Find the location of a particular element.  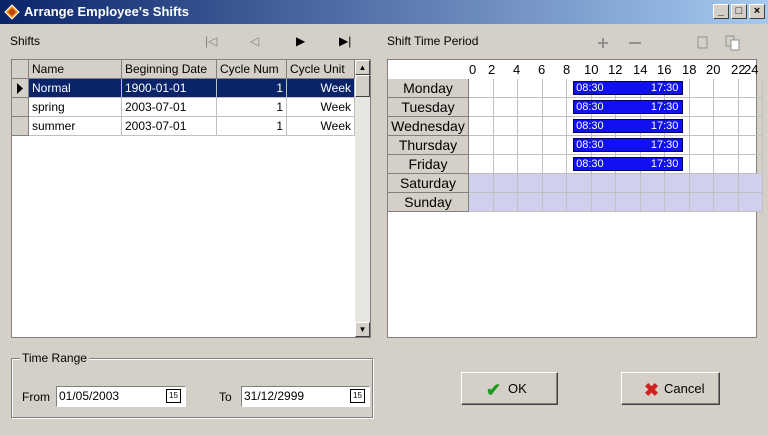

scroll-thumb is located at coordinates (362, 86).